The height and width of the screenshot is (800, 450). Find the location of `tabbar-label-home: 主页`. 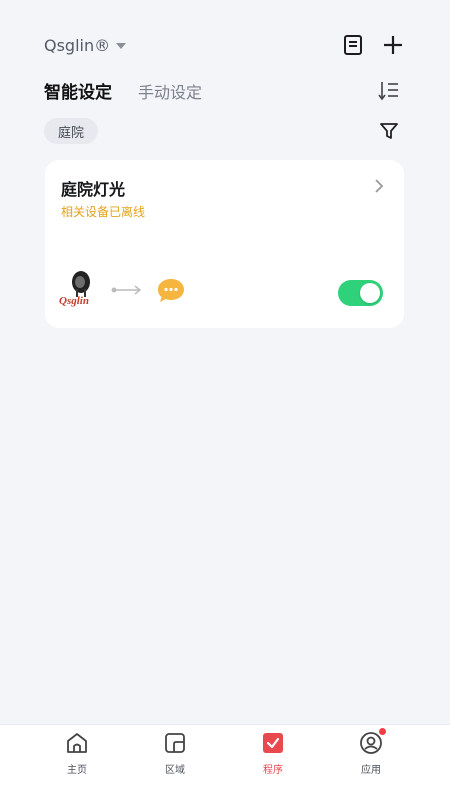

tabbar-label-home: 主页 is located at coordinates (77, 770).